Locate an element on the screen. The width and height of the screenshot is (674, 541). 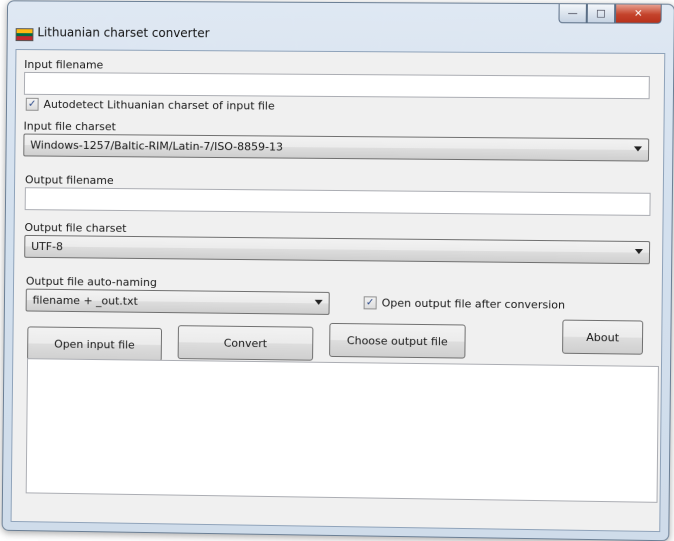
output-charset-value: UTF-8 is located at coordinates (47, 246).